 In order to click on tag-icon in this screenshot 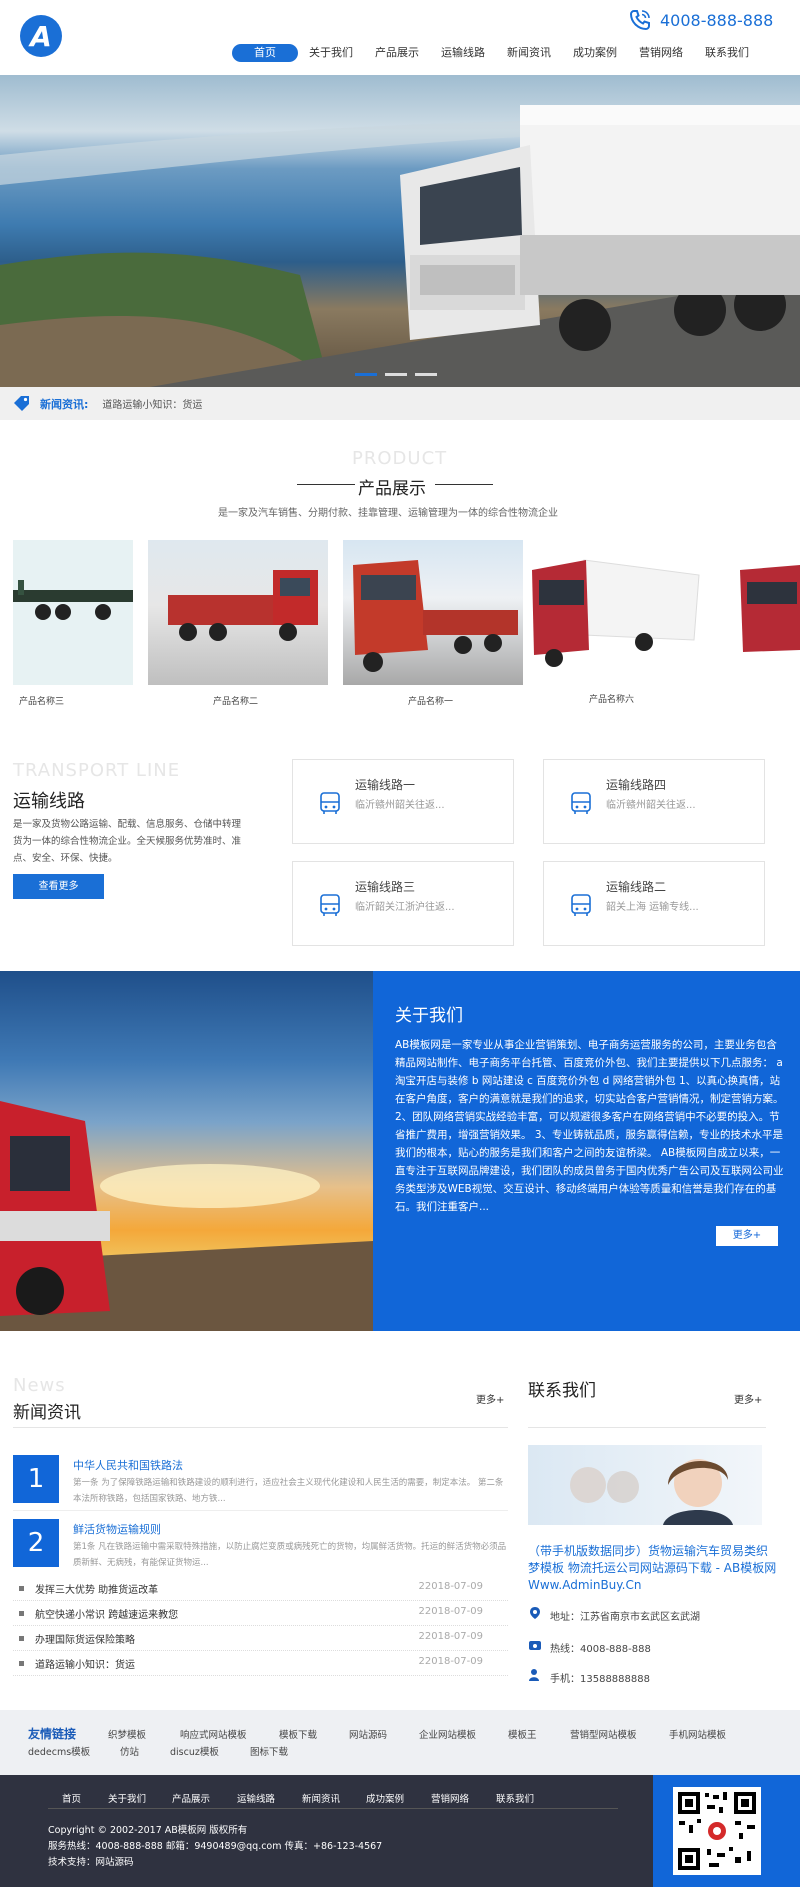, I will do `click(21, 403)`.